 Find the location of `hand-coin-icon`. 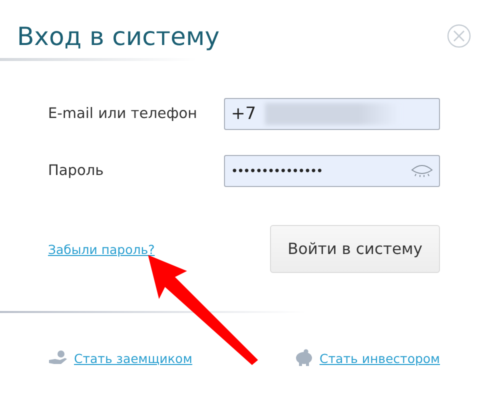

hand-coin-icon is located at coordinates (58, 358).